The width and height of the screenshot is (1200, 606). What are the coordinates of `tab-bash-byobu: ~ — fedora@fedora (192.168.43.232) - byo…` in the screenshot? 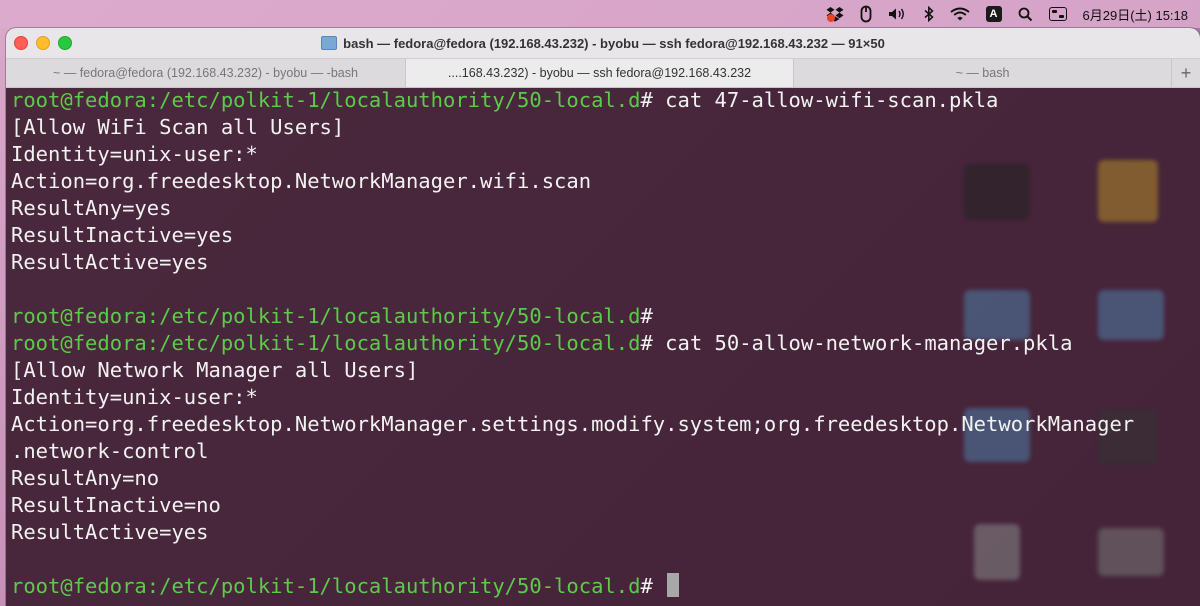 It's located at (206, 73).